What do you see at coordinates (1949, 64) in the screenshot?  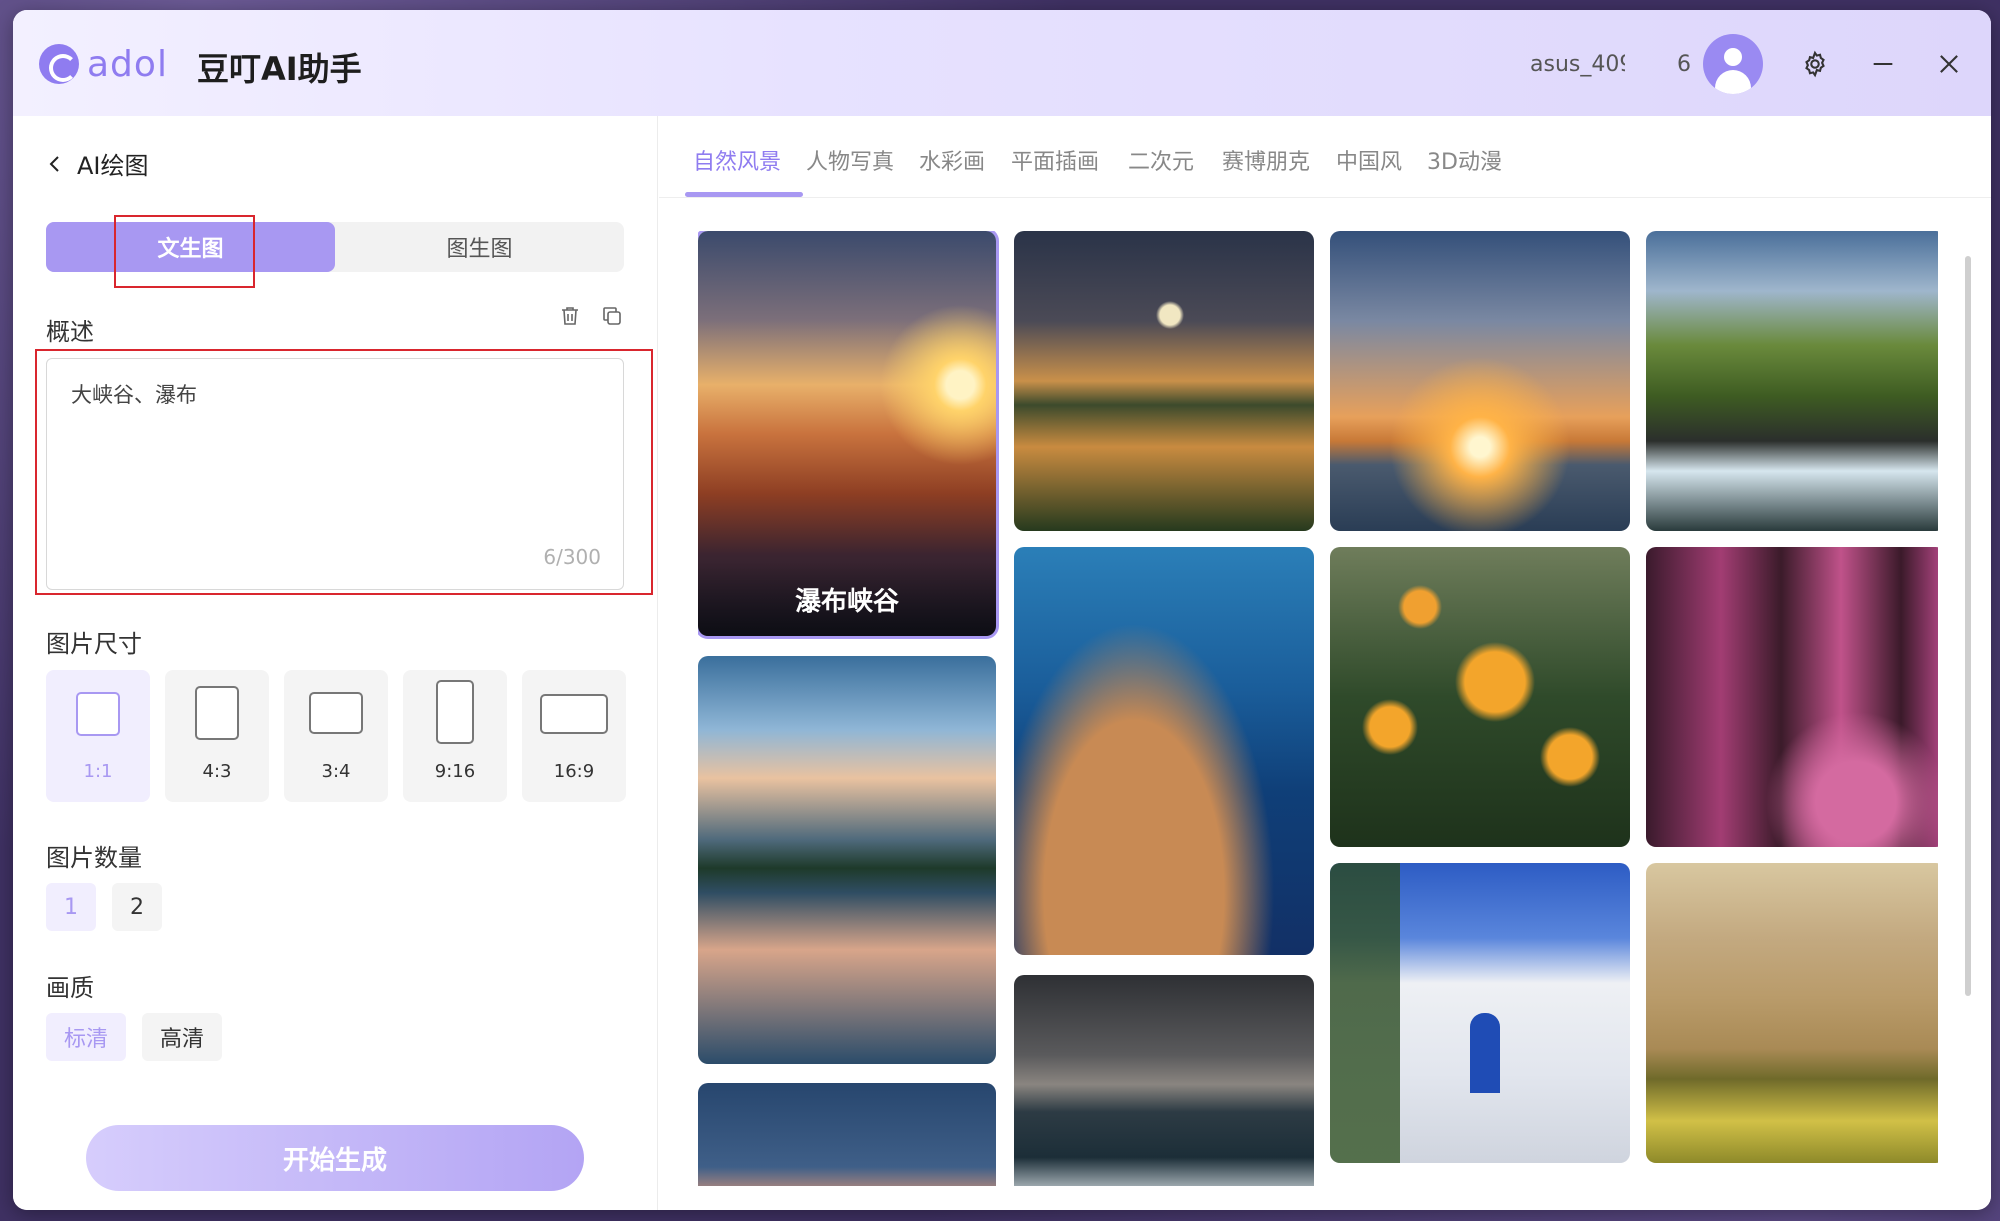 I see `close-icon` at bounding box center [1949, 64].